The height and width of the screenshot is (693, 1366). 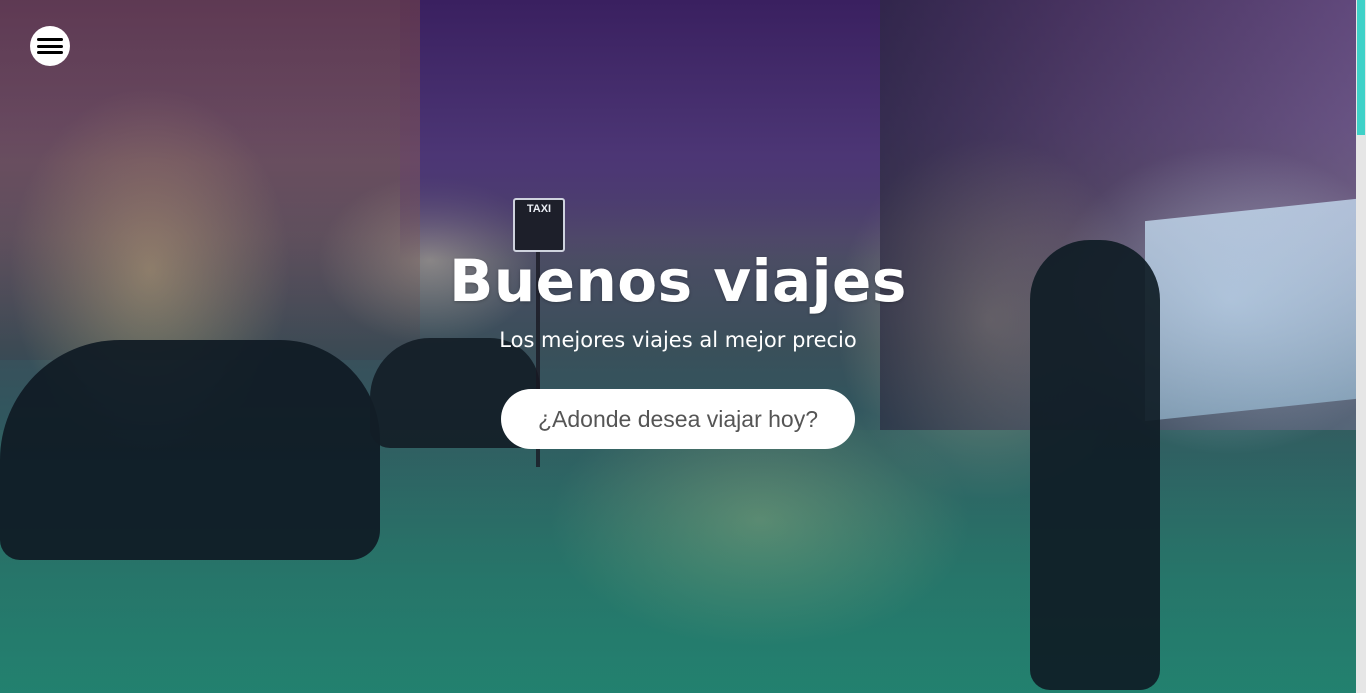 What do you see at coordinates (678, 281) in the screenshot?
I see `page-title: Buenos viajes` at bounding box center [678, 281].